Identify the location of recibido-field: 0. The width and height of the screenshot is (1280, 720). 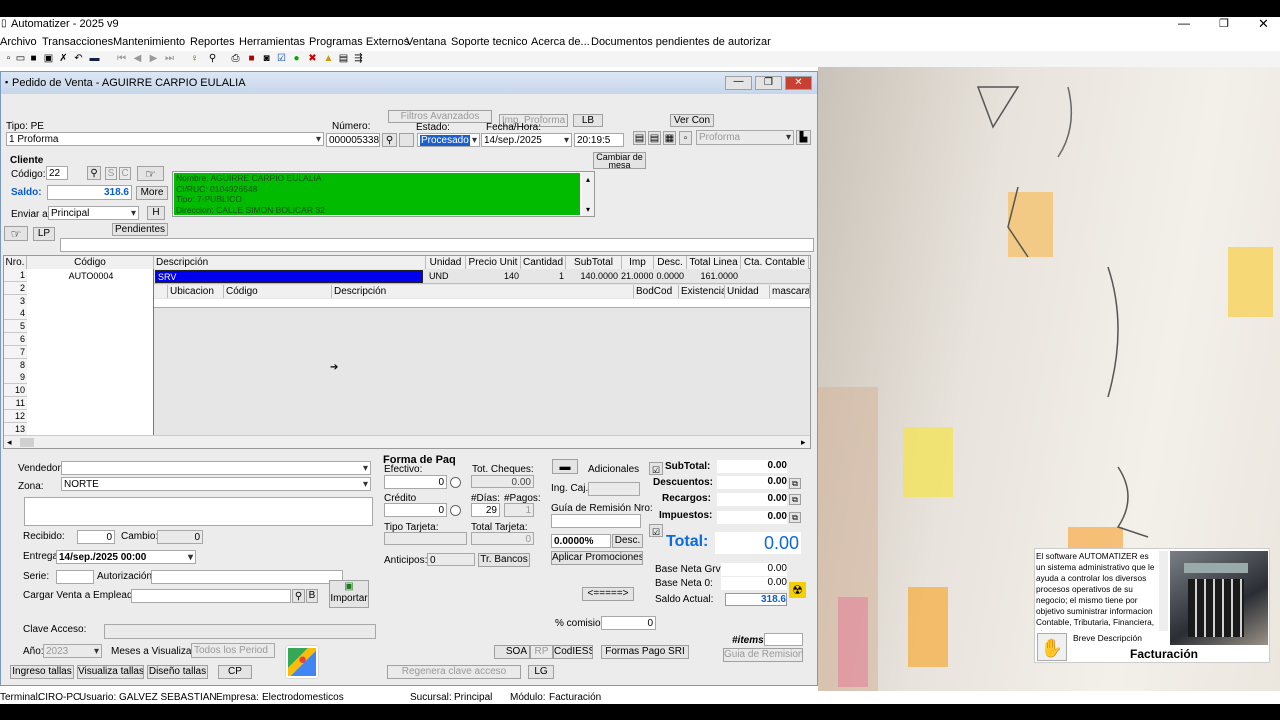
(96, 537).